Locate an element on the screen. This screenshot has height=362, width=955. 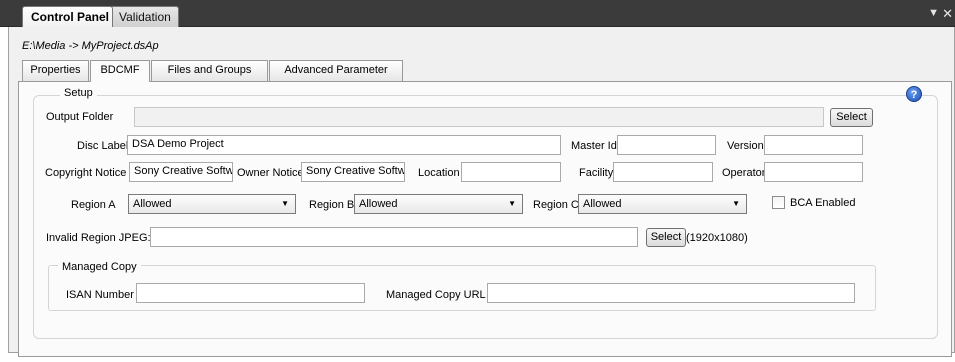
bca-enabled-checkbox is located at coordinates (778, 202).